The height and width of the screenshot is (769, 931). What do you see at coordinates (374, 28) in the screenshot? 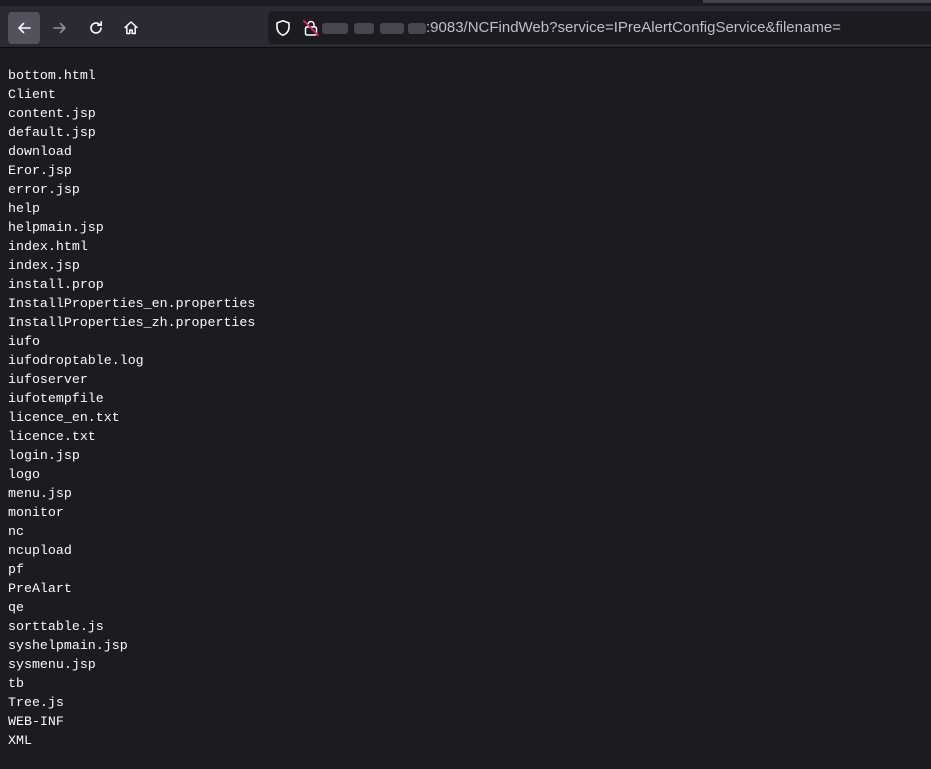
I see `redacted-host` at bounding box center [374, 28].